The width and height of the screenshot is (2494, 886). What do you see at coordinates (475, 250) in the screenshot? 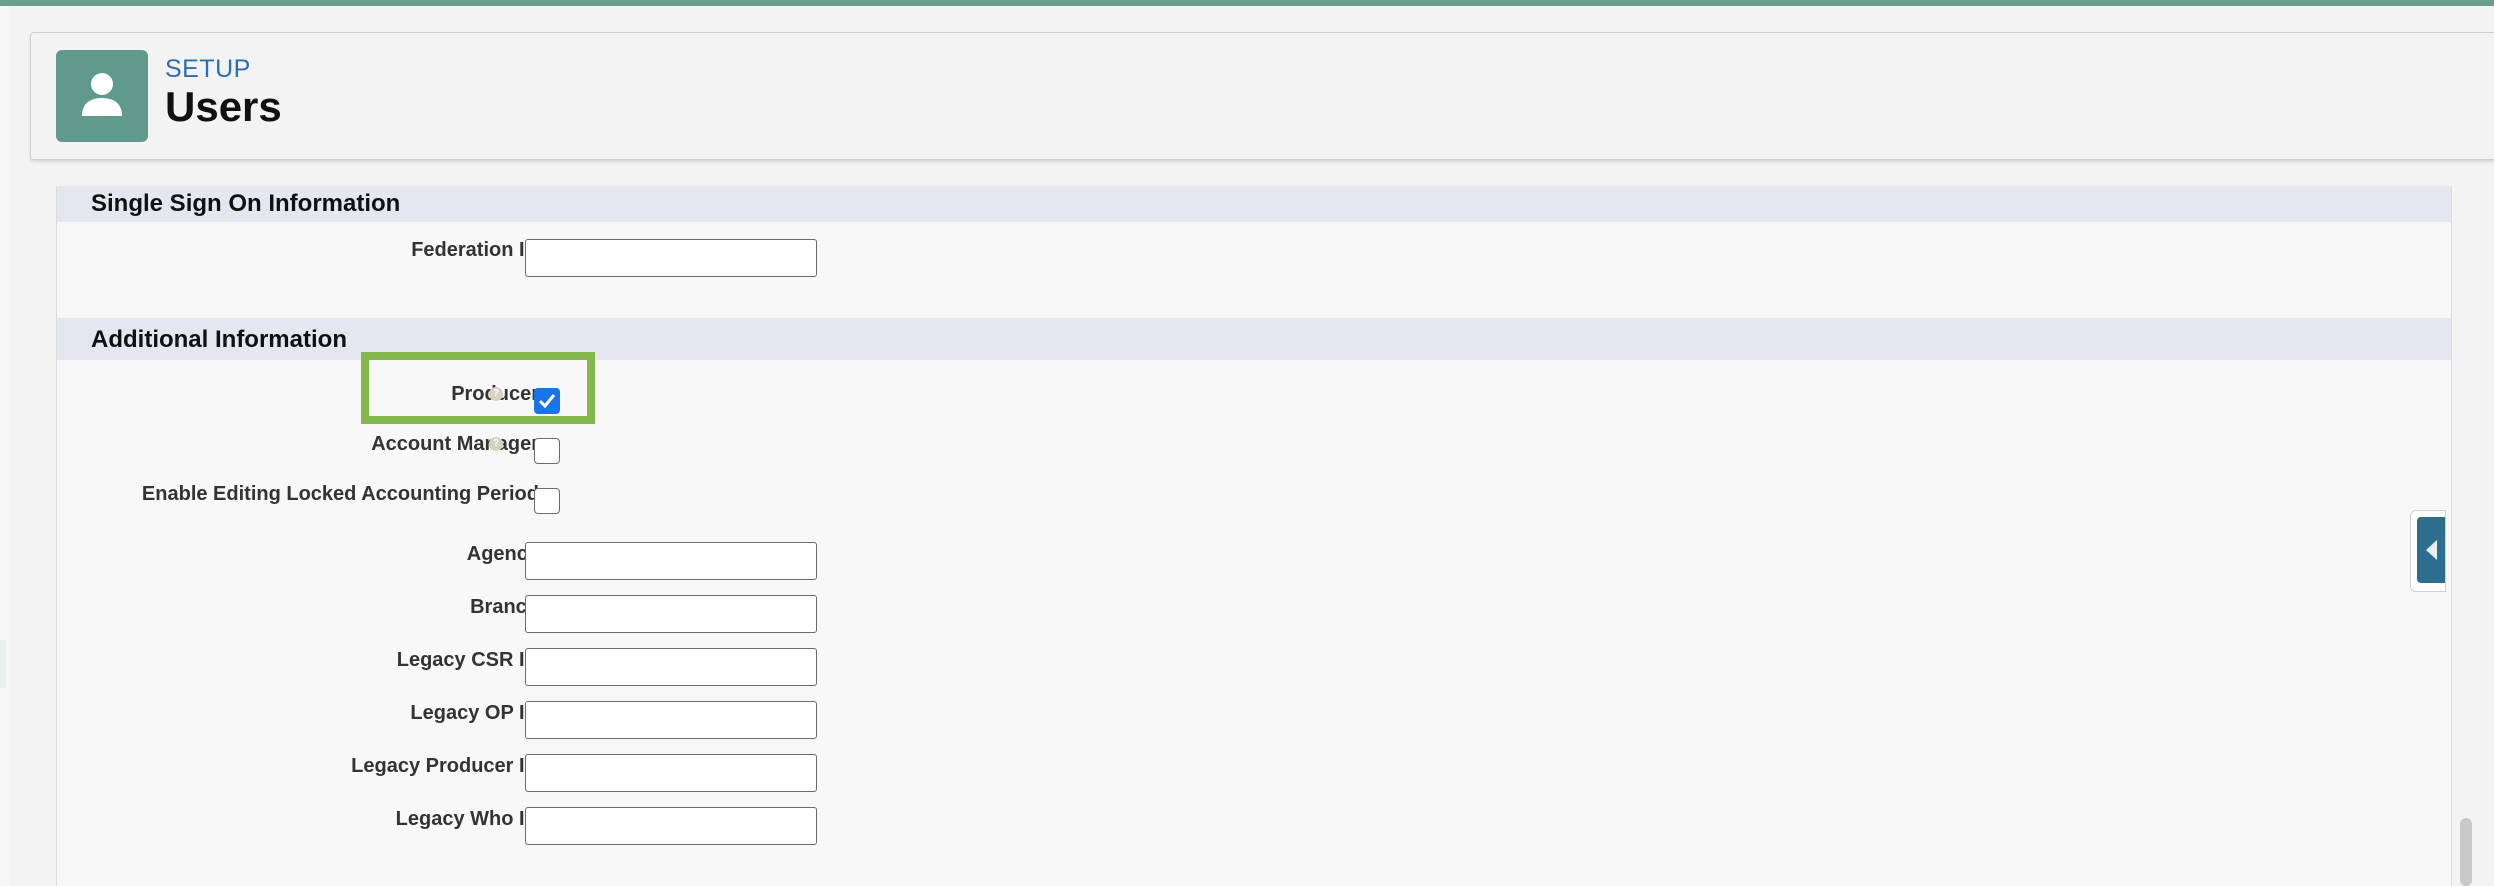
I see `federation-id-label: Federation ID` at bounding box center [475, 250].